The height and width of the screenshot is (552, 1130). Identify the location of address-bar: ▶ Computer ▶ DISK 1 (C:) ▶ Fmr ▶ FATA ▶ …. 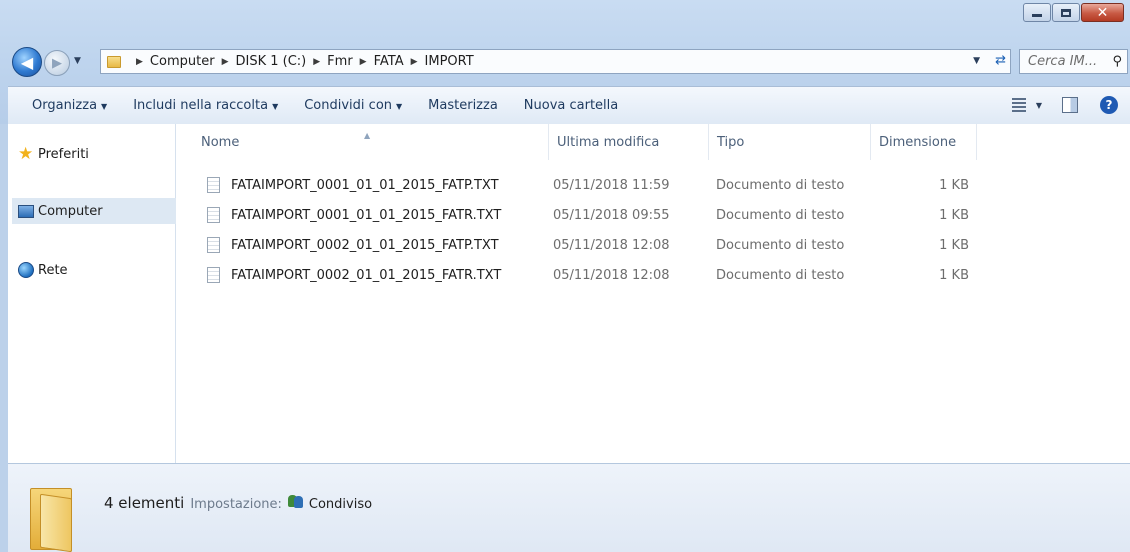
(555, 61).